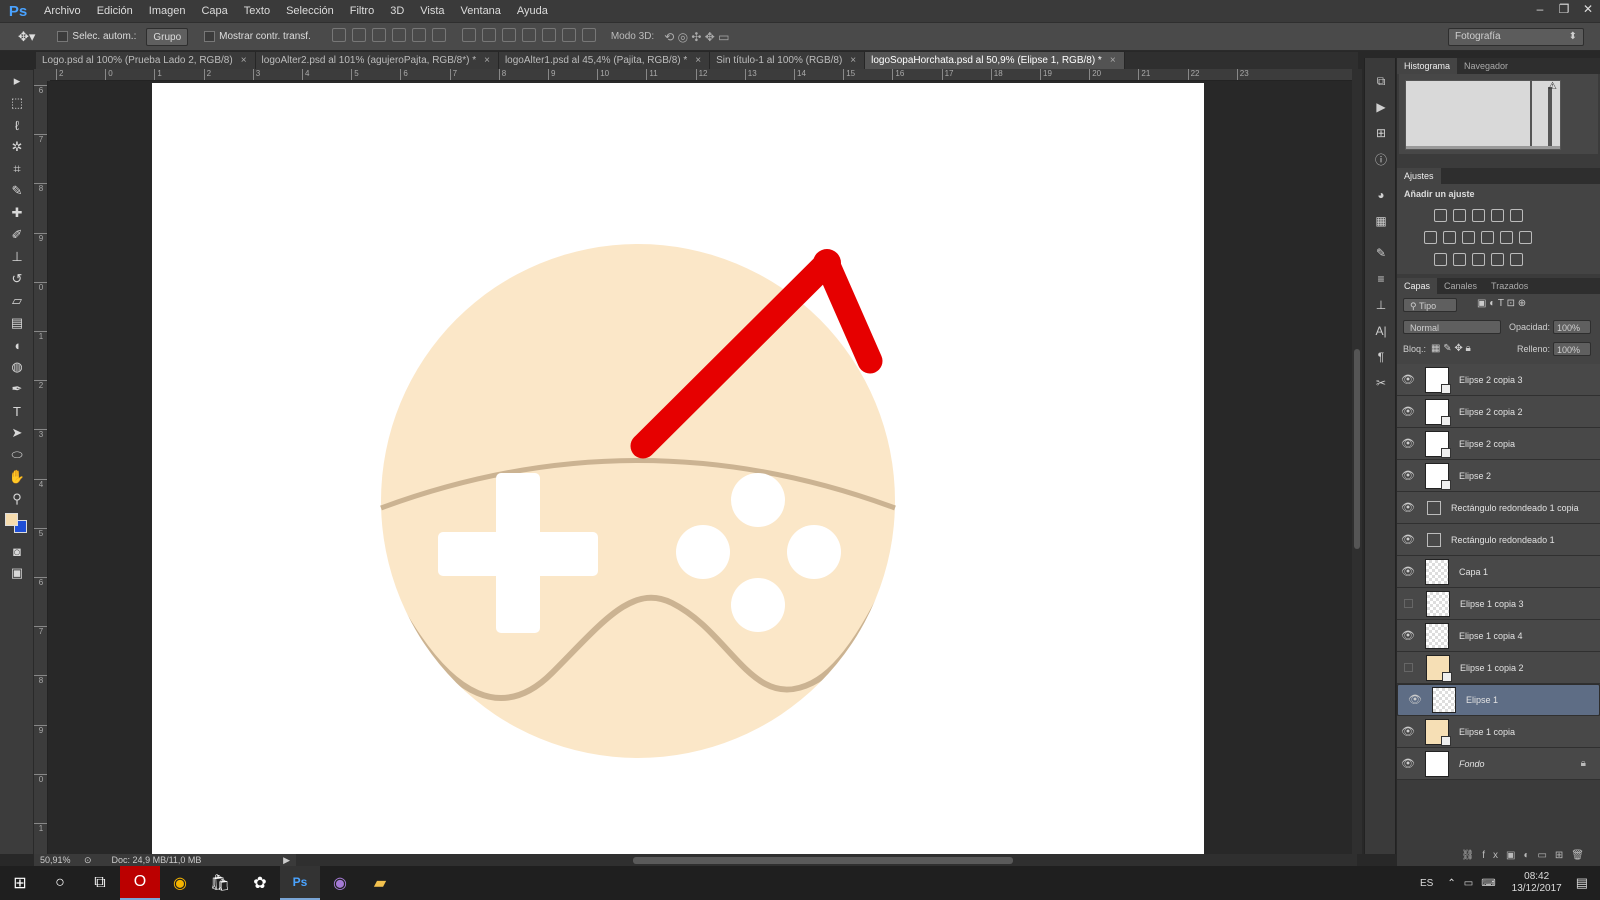 Image resolution: width=1600 pixels, height=900 pixels. What do you see at coordinates (1572, 327) in the screenshot?
I see `opacity-input: 100%` at bounding box center [1572, 327].